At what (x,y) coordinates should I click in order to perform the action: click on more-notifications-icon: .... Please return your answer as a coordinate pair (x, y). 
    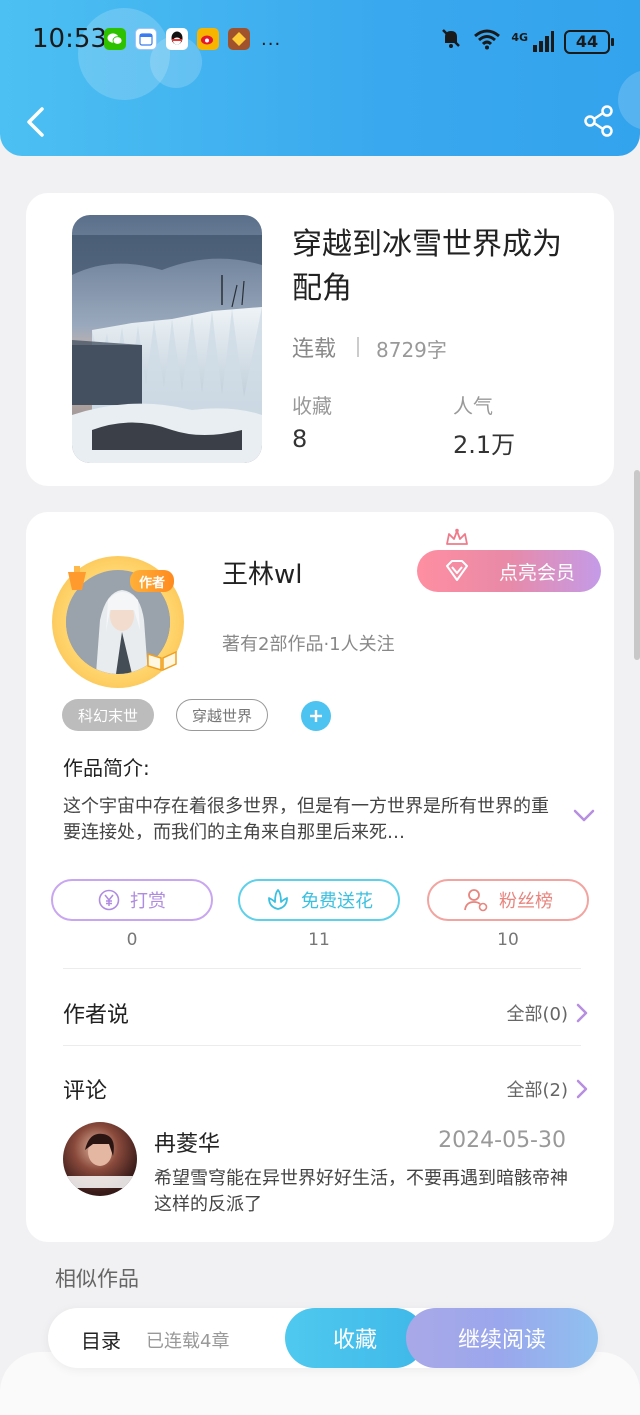
    Looking at the image, I should click on (271, 39).